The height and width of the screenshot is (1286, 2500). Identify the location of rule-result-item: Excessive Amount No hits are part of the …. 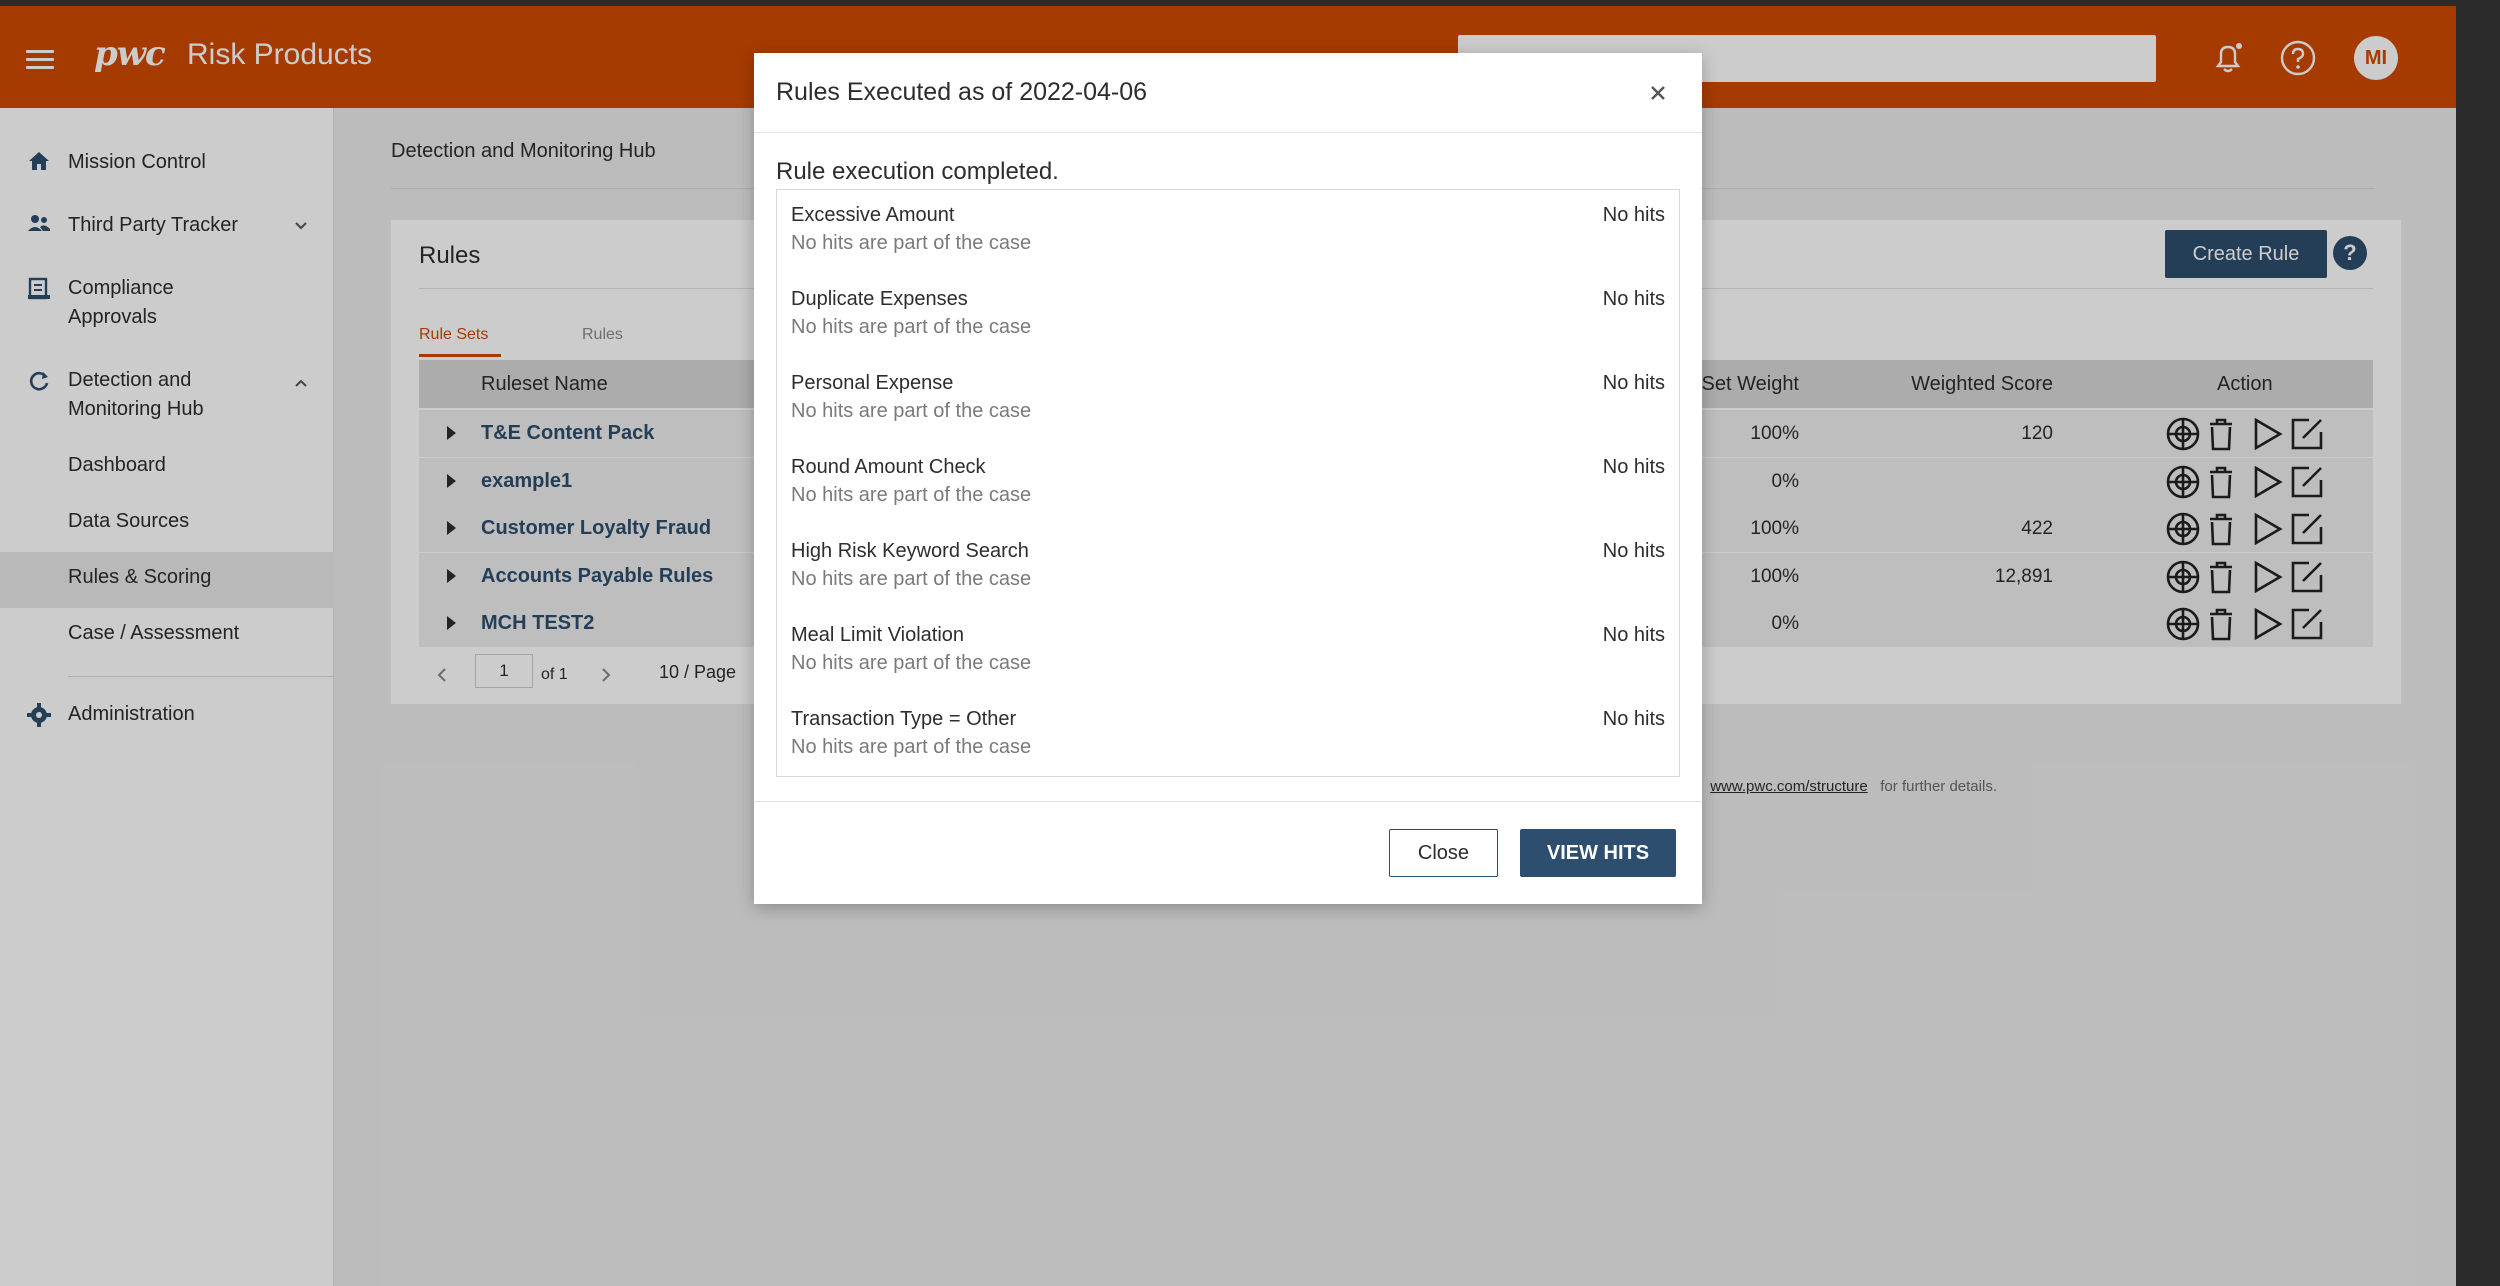
(1228, 232).